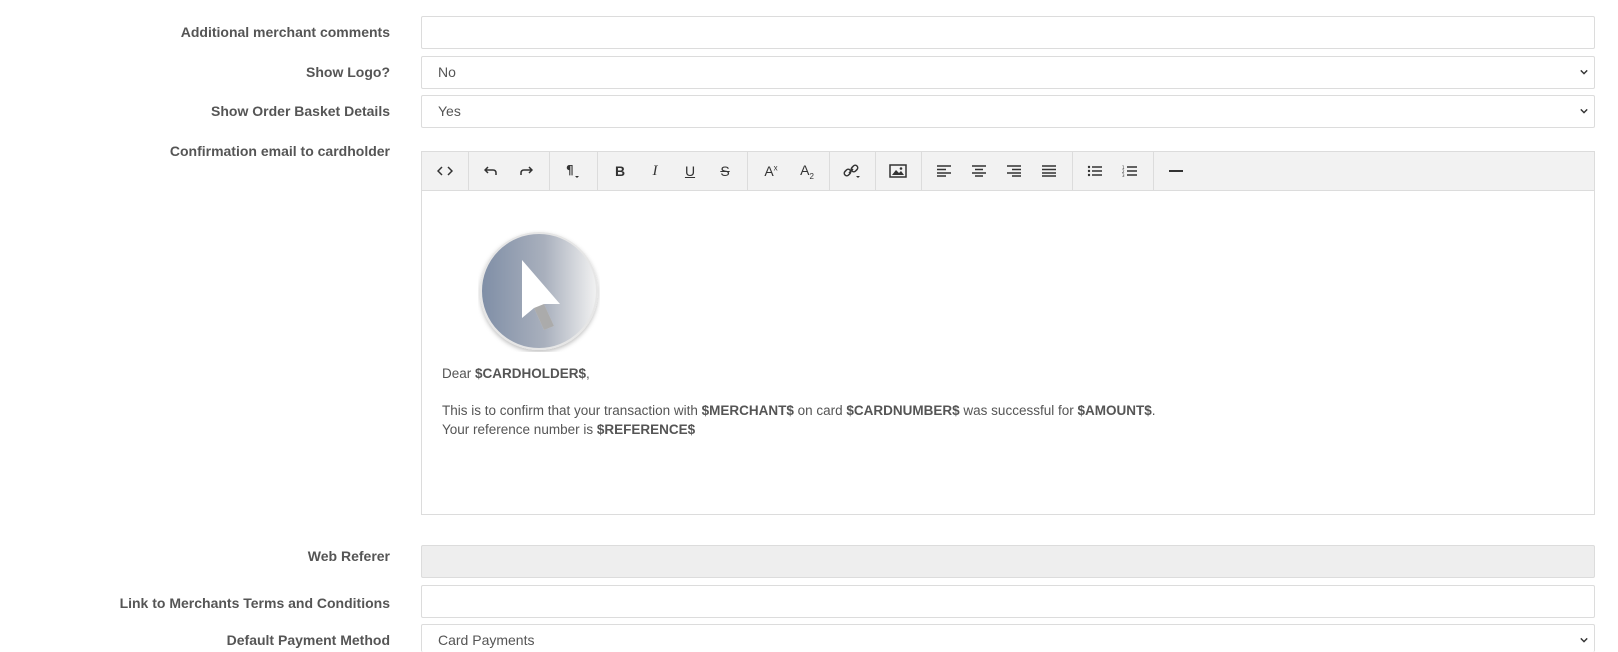 The image size is (1618, 652). I want to click on align-right-button, so click(1014, 171).